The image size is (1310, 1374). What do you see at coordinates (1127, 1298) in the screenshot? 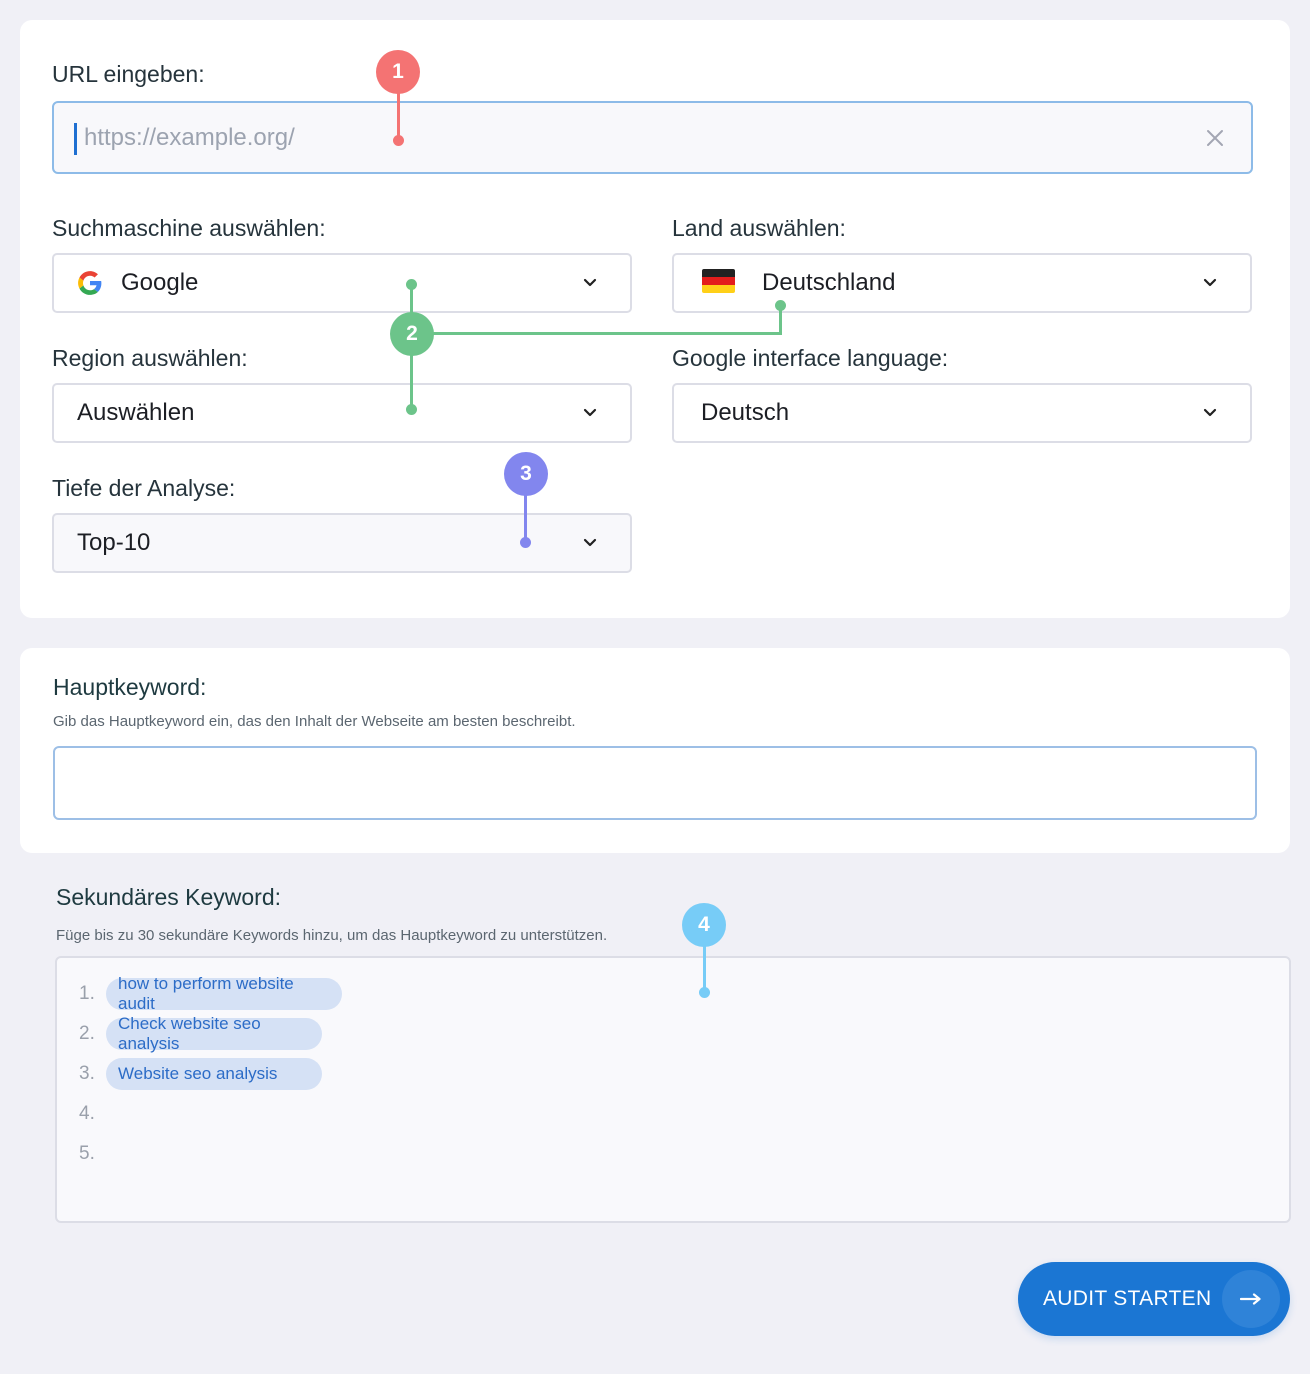
I see `audit-start-label: AUDIT STARTEN` at bounding box center [1127, 1298].